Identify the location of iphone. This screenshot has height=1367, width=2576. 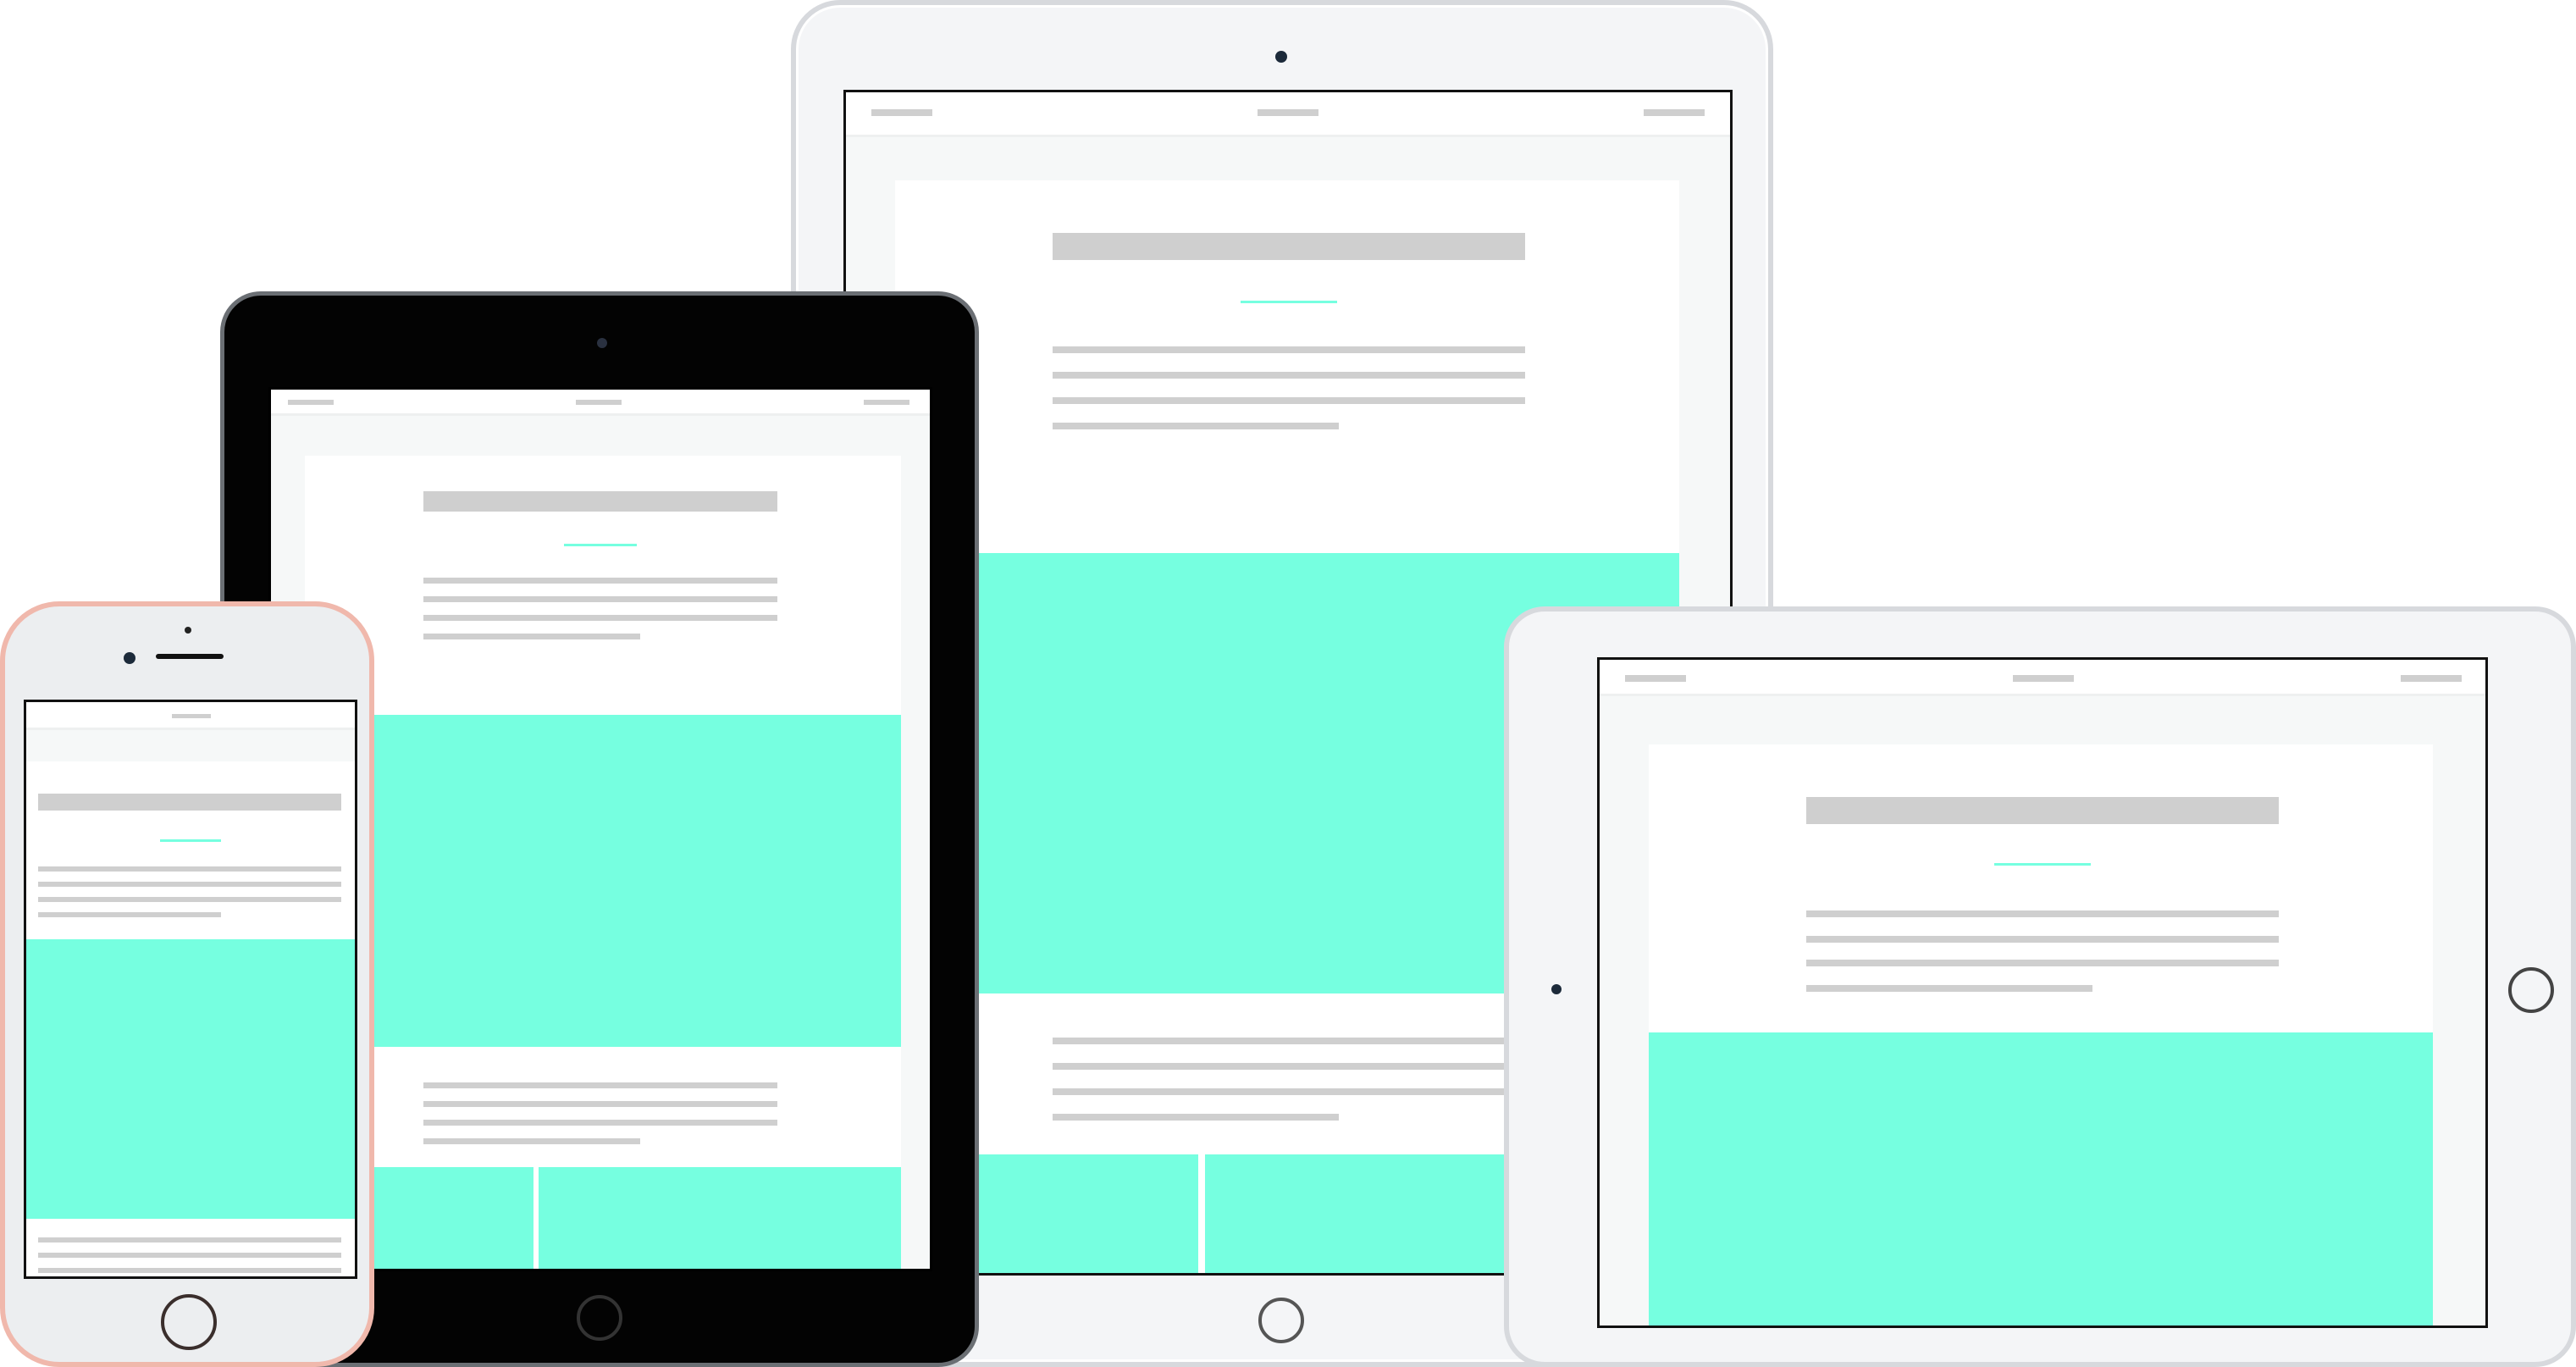
(187, 984).